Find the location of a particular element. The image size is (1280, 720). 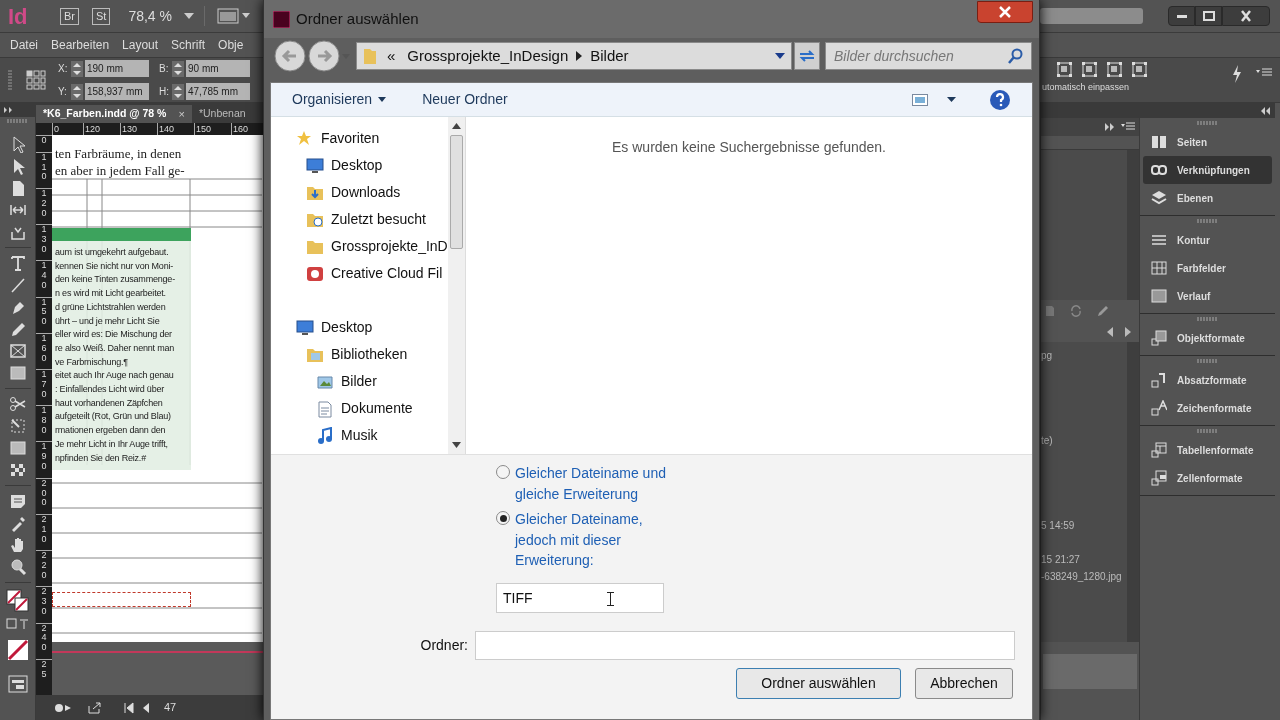

value-field: 90 mm is located at coordinates (218, 68).